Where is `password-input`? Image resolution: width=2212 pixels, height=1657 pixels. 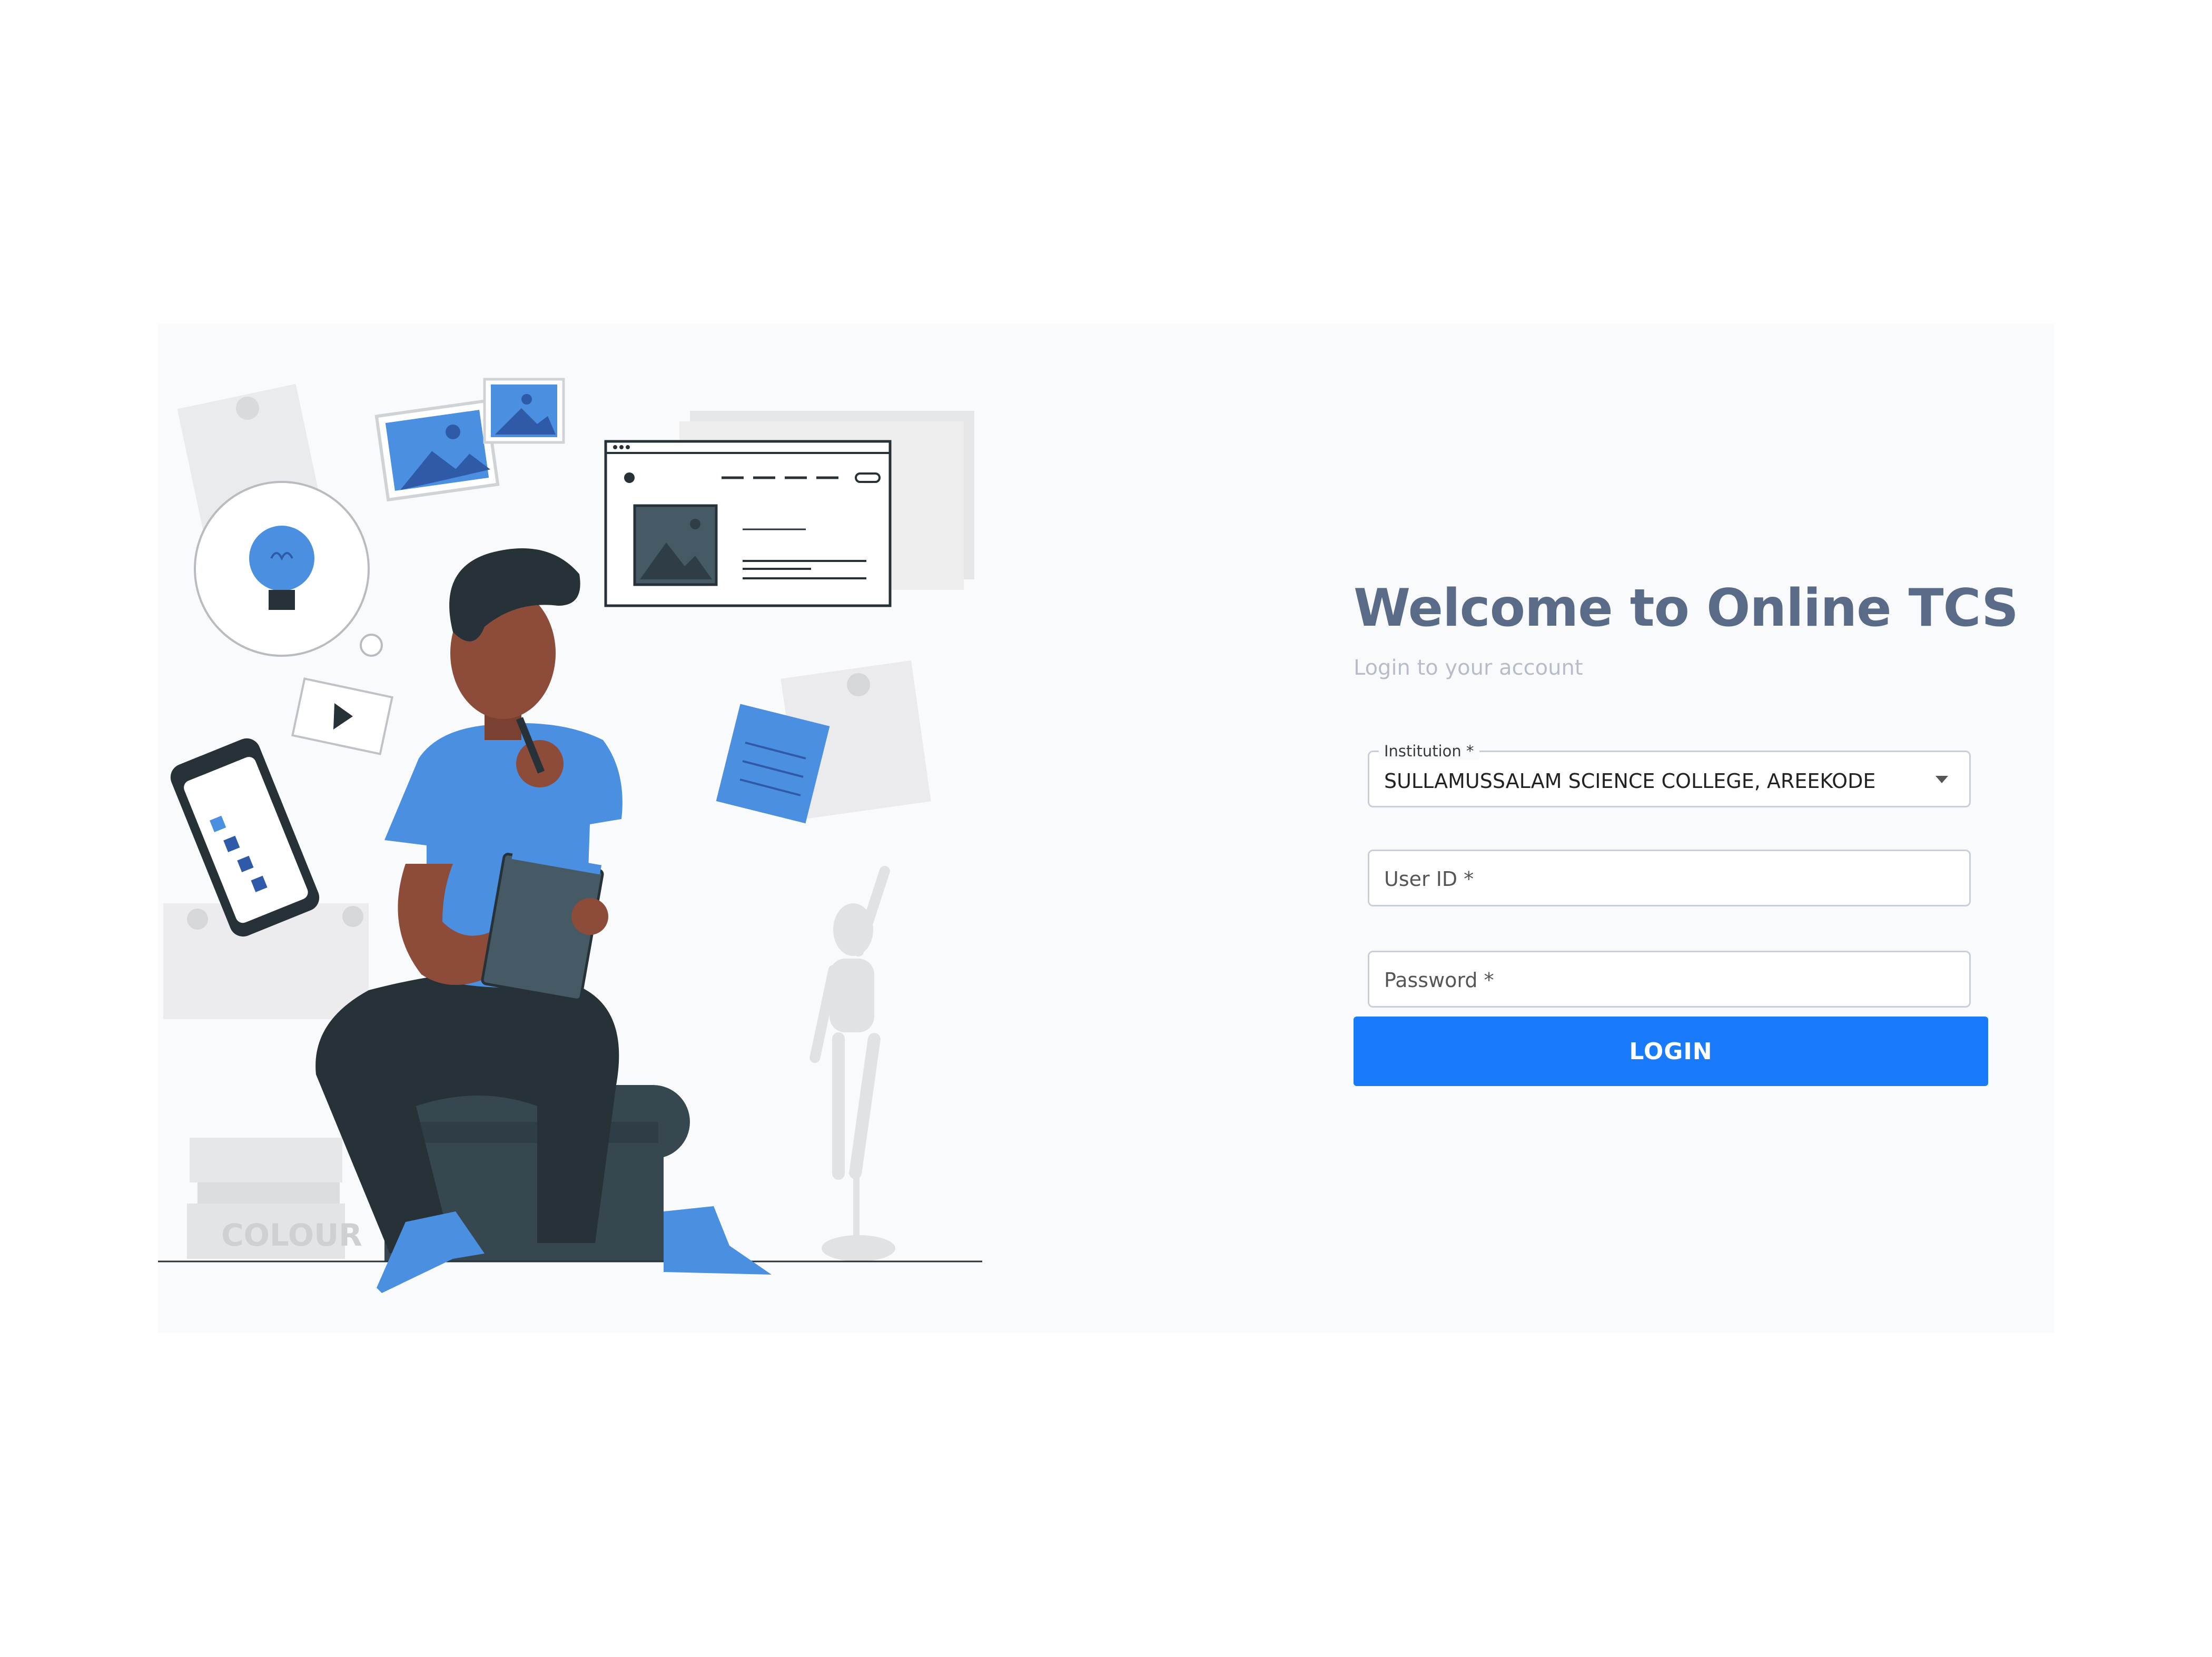 password-input is located at coordinates (1670, 979).